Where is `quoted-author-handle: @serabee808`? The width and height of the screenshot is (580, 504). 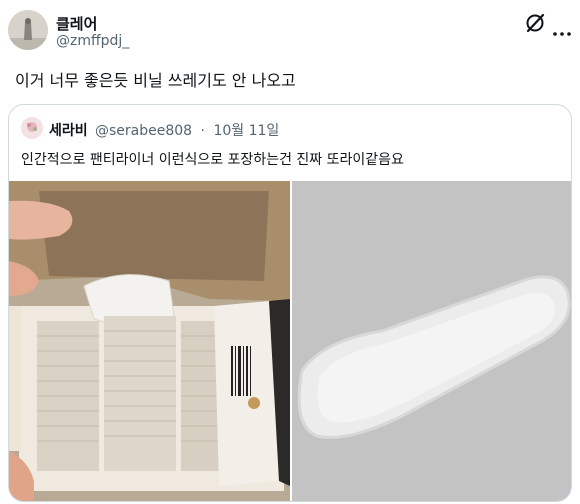 quoted-author-handle: @serabee808 is located at coordinates (143, 131).